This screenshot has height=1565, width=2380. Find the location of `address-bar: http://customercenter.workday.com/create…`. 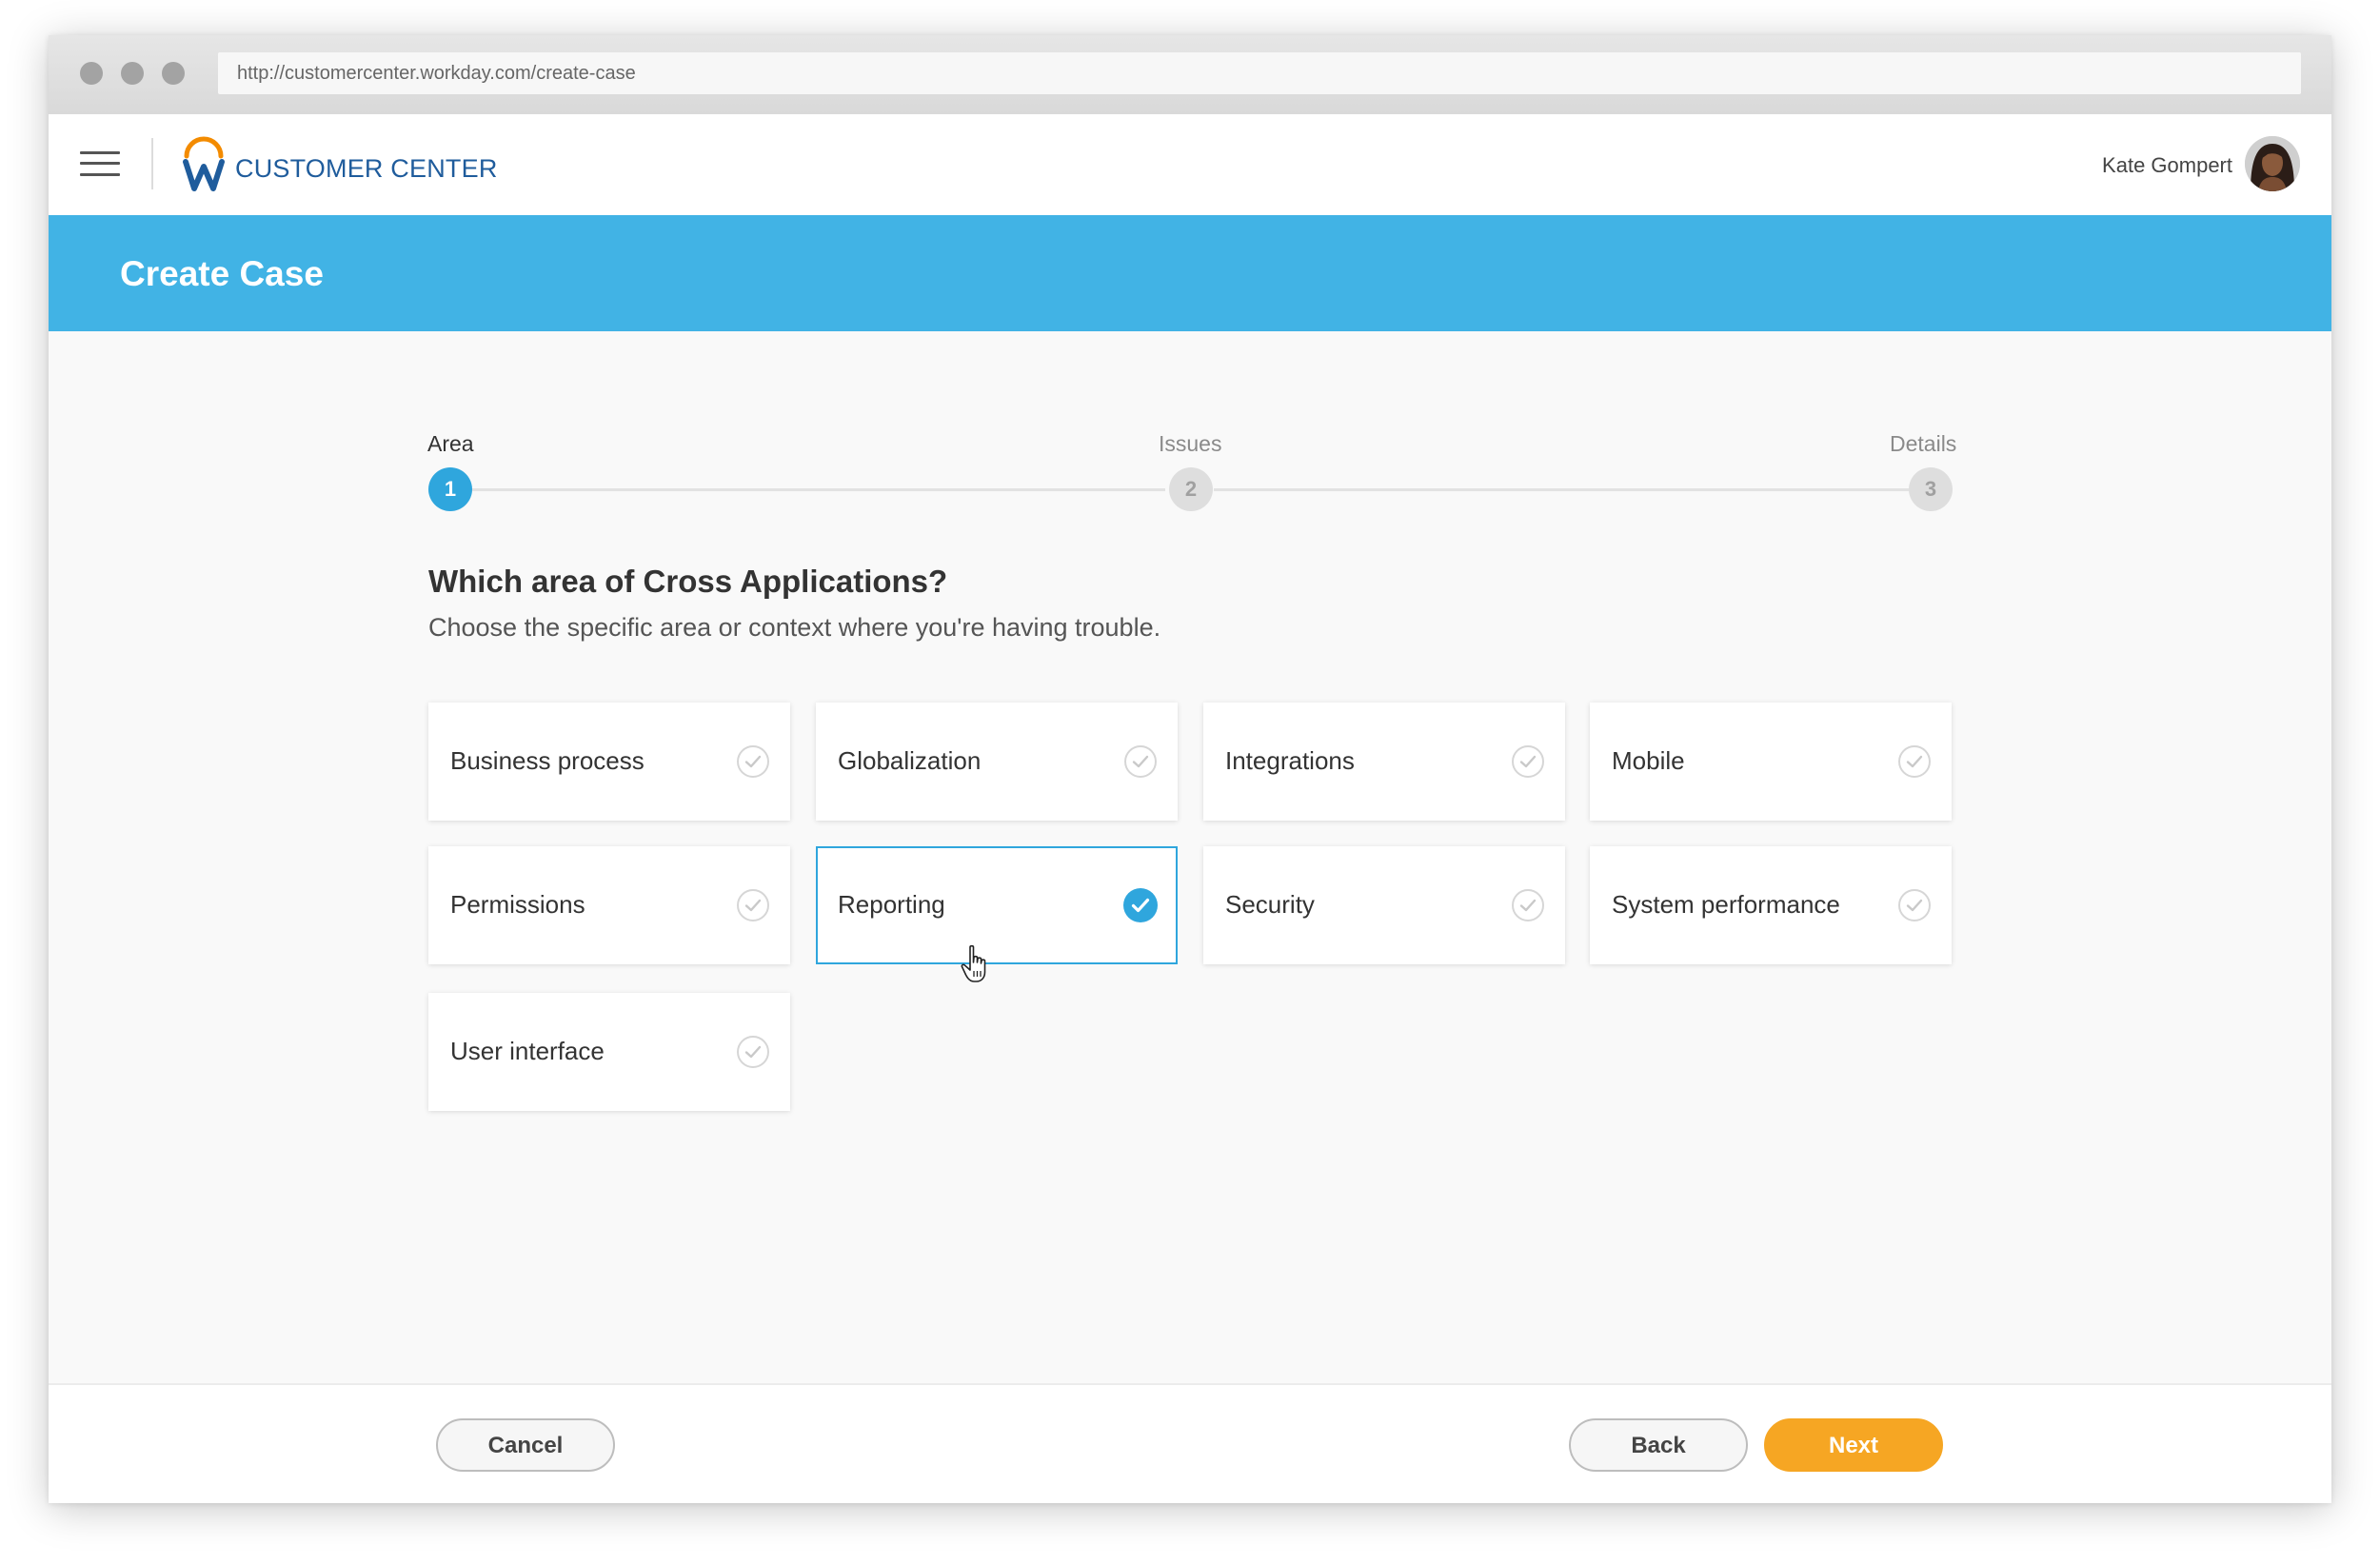

address-bar: http://customercenter.workday.com/create… is located at coordinates (1259, 73).